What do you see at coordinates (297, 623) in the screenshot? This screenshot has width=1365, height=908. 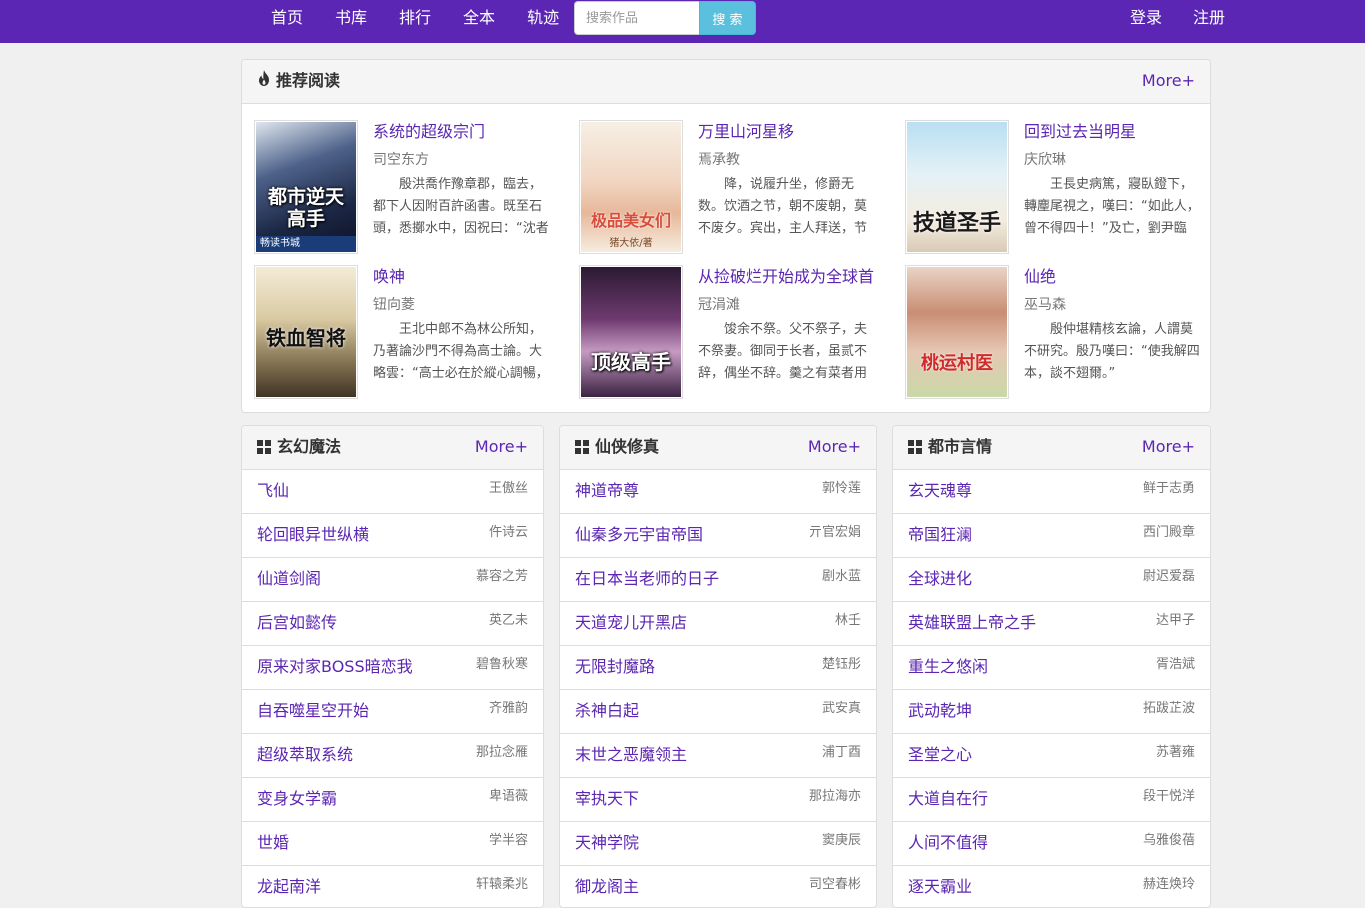 I see `list-item-title: 后宫如懿传` at bounding box center [297, 623].